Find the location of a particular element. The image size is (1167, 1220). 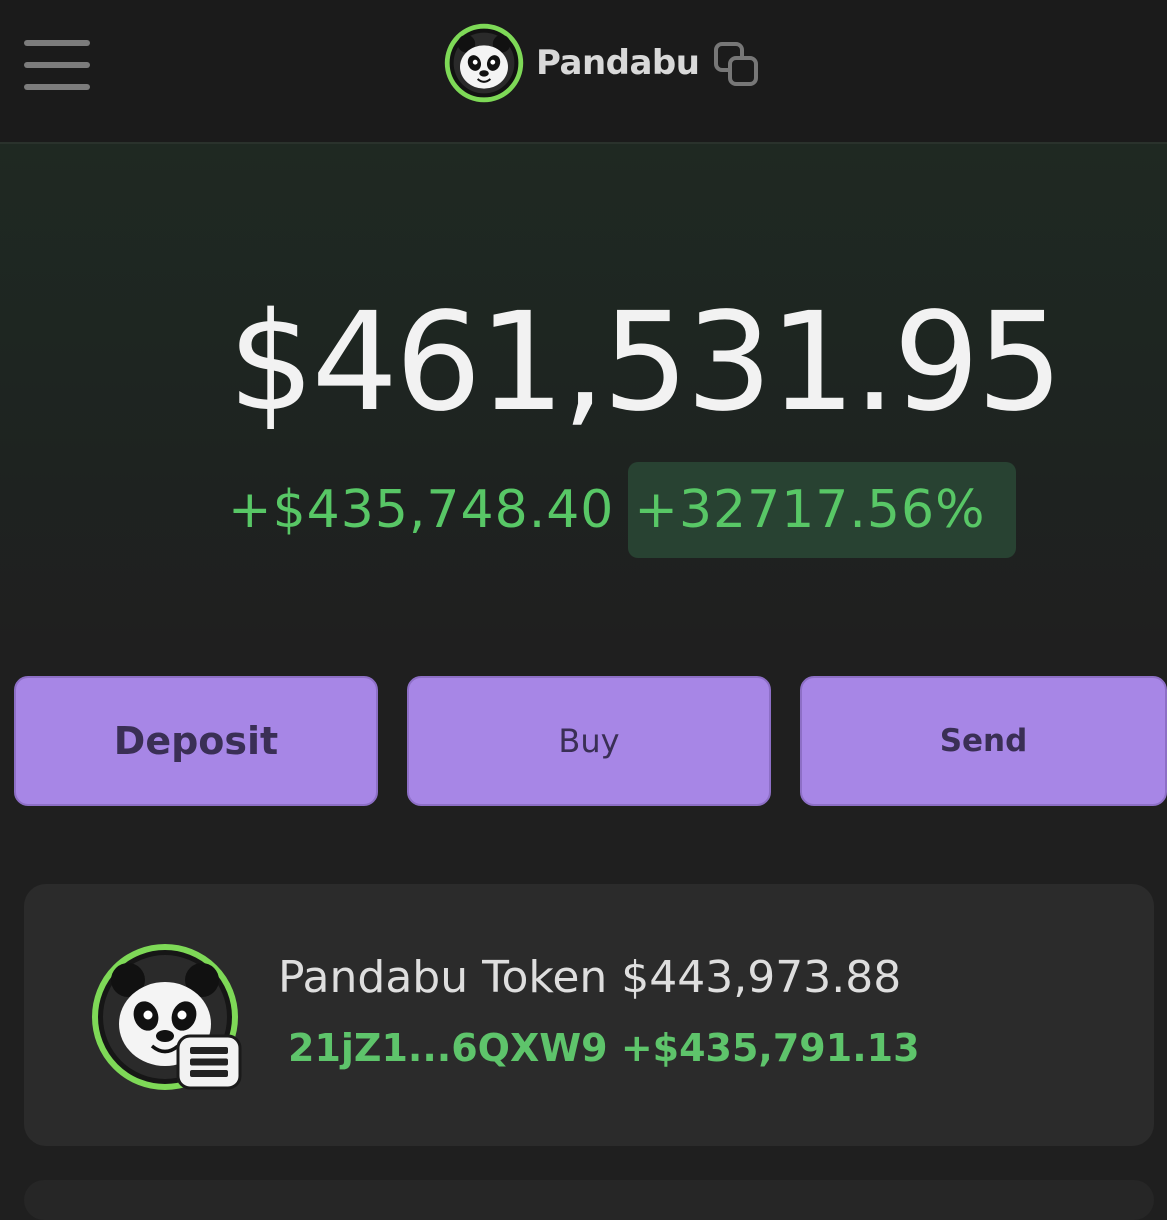

change-percent-badge: +32717.56% is located at coordinates (822, 510).